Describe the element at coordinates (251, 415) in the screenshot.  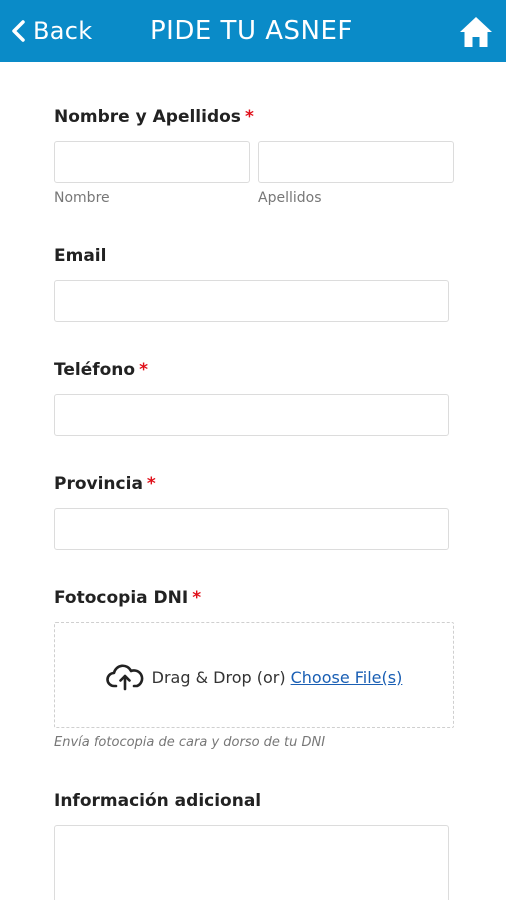
I see `phone-input` at that location.